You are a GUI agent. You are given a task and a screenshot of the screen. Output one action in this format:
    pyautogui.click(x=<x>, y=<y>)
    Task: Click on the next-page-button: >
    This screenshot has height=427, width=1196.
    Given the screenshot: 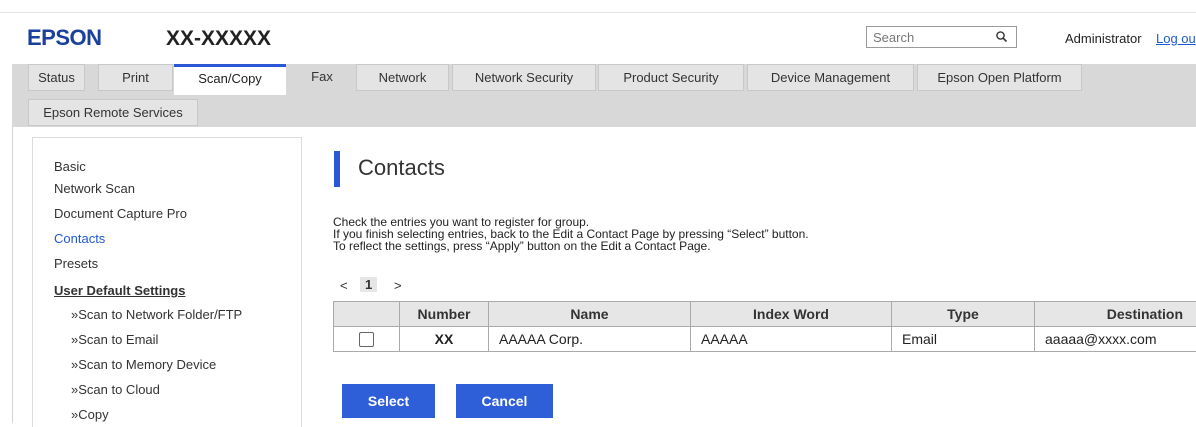 What is the action you would take?
    pyautogui.click(x=398, y=285)
    